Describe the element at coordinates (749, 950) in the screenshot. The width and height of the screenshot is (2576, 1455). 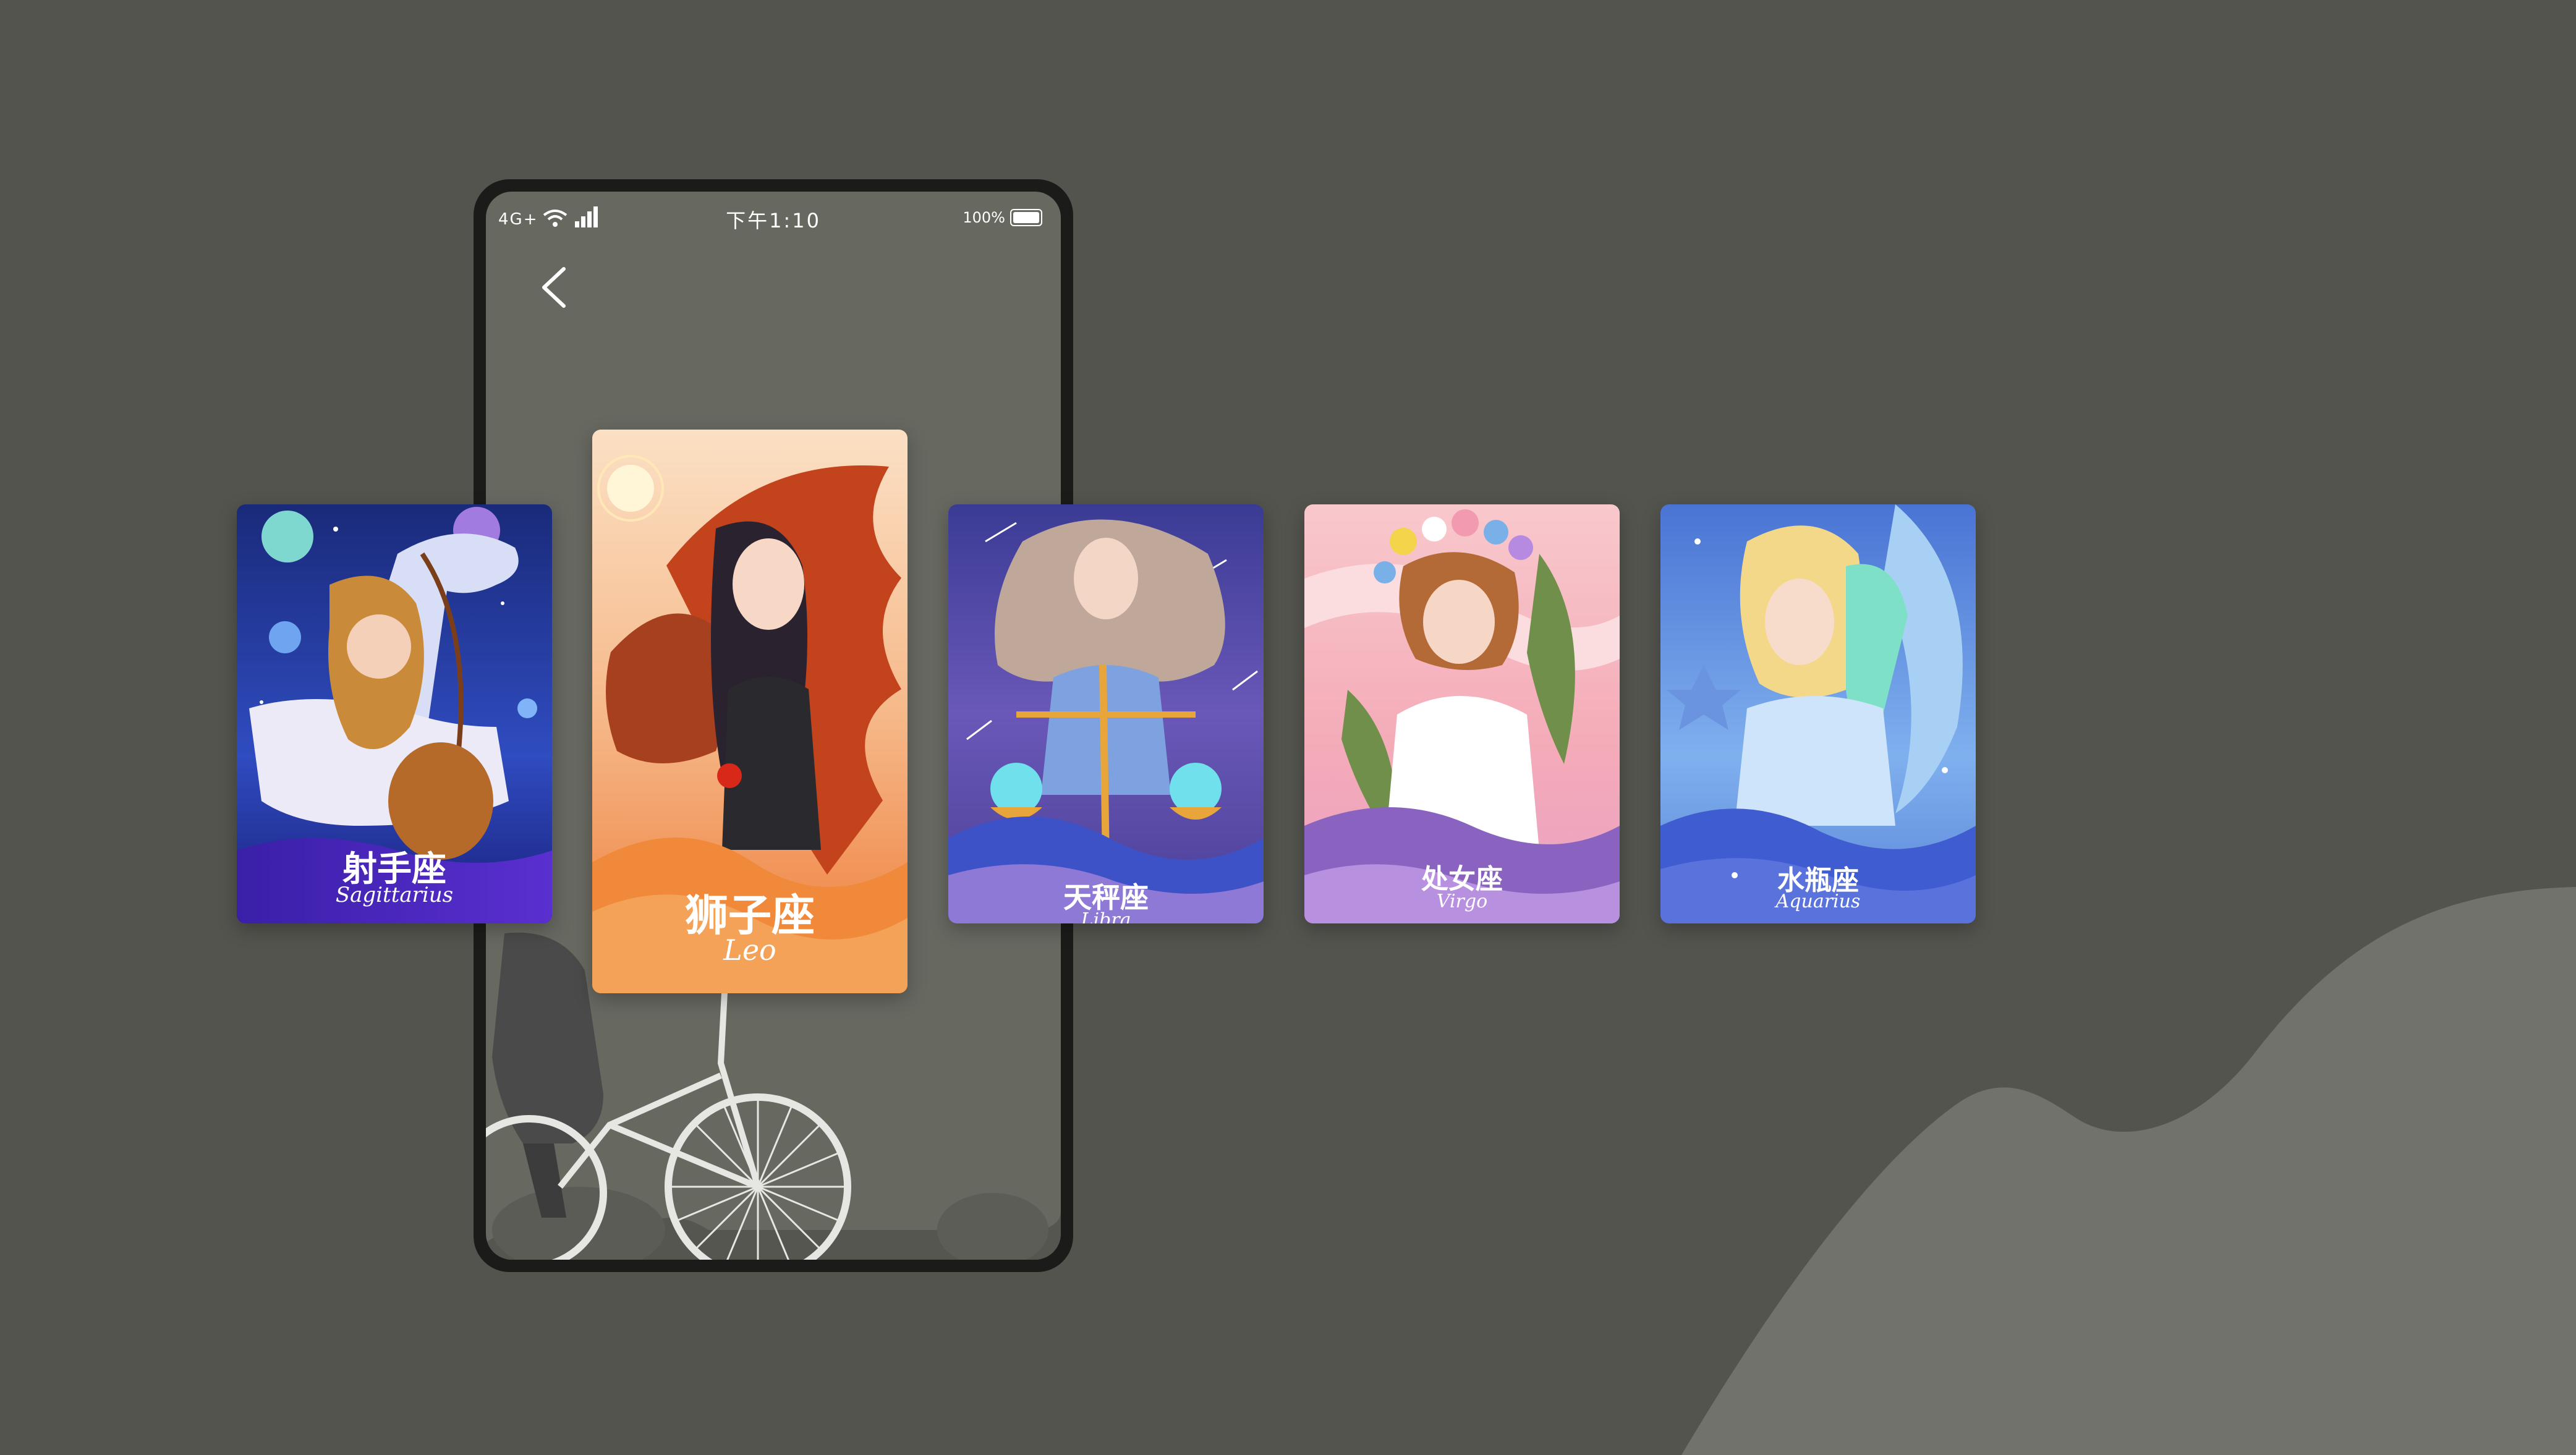
I see `card-title-en: Leo` at that location.